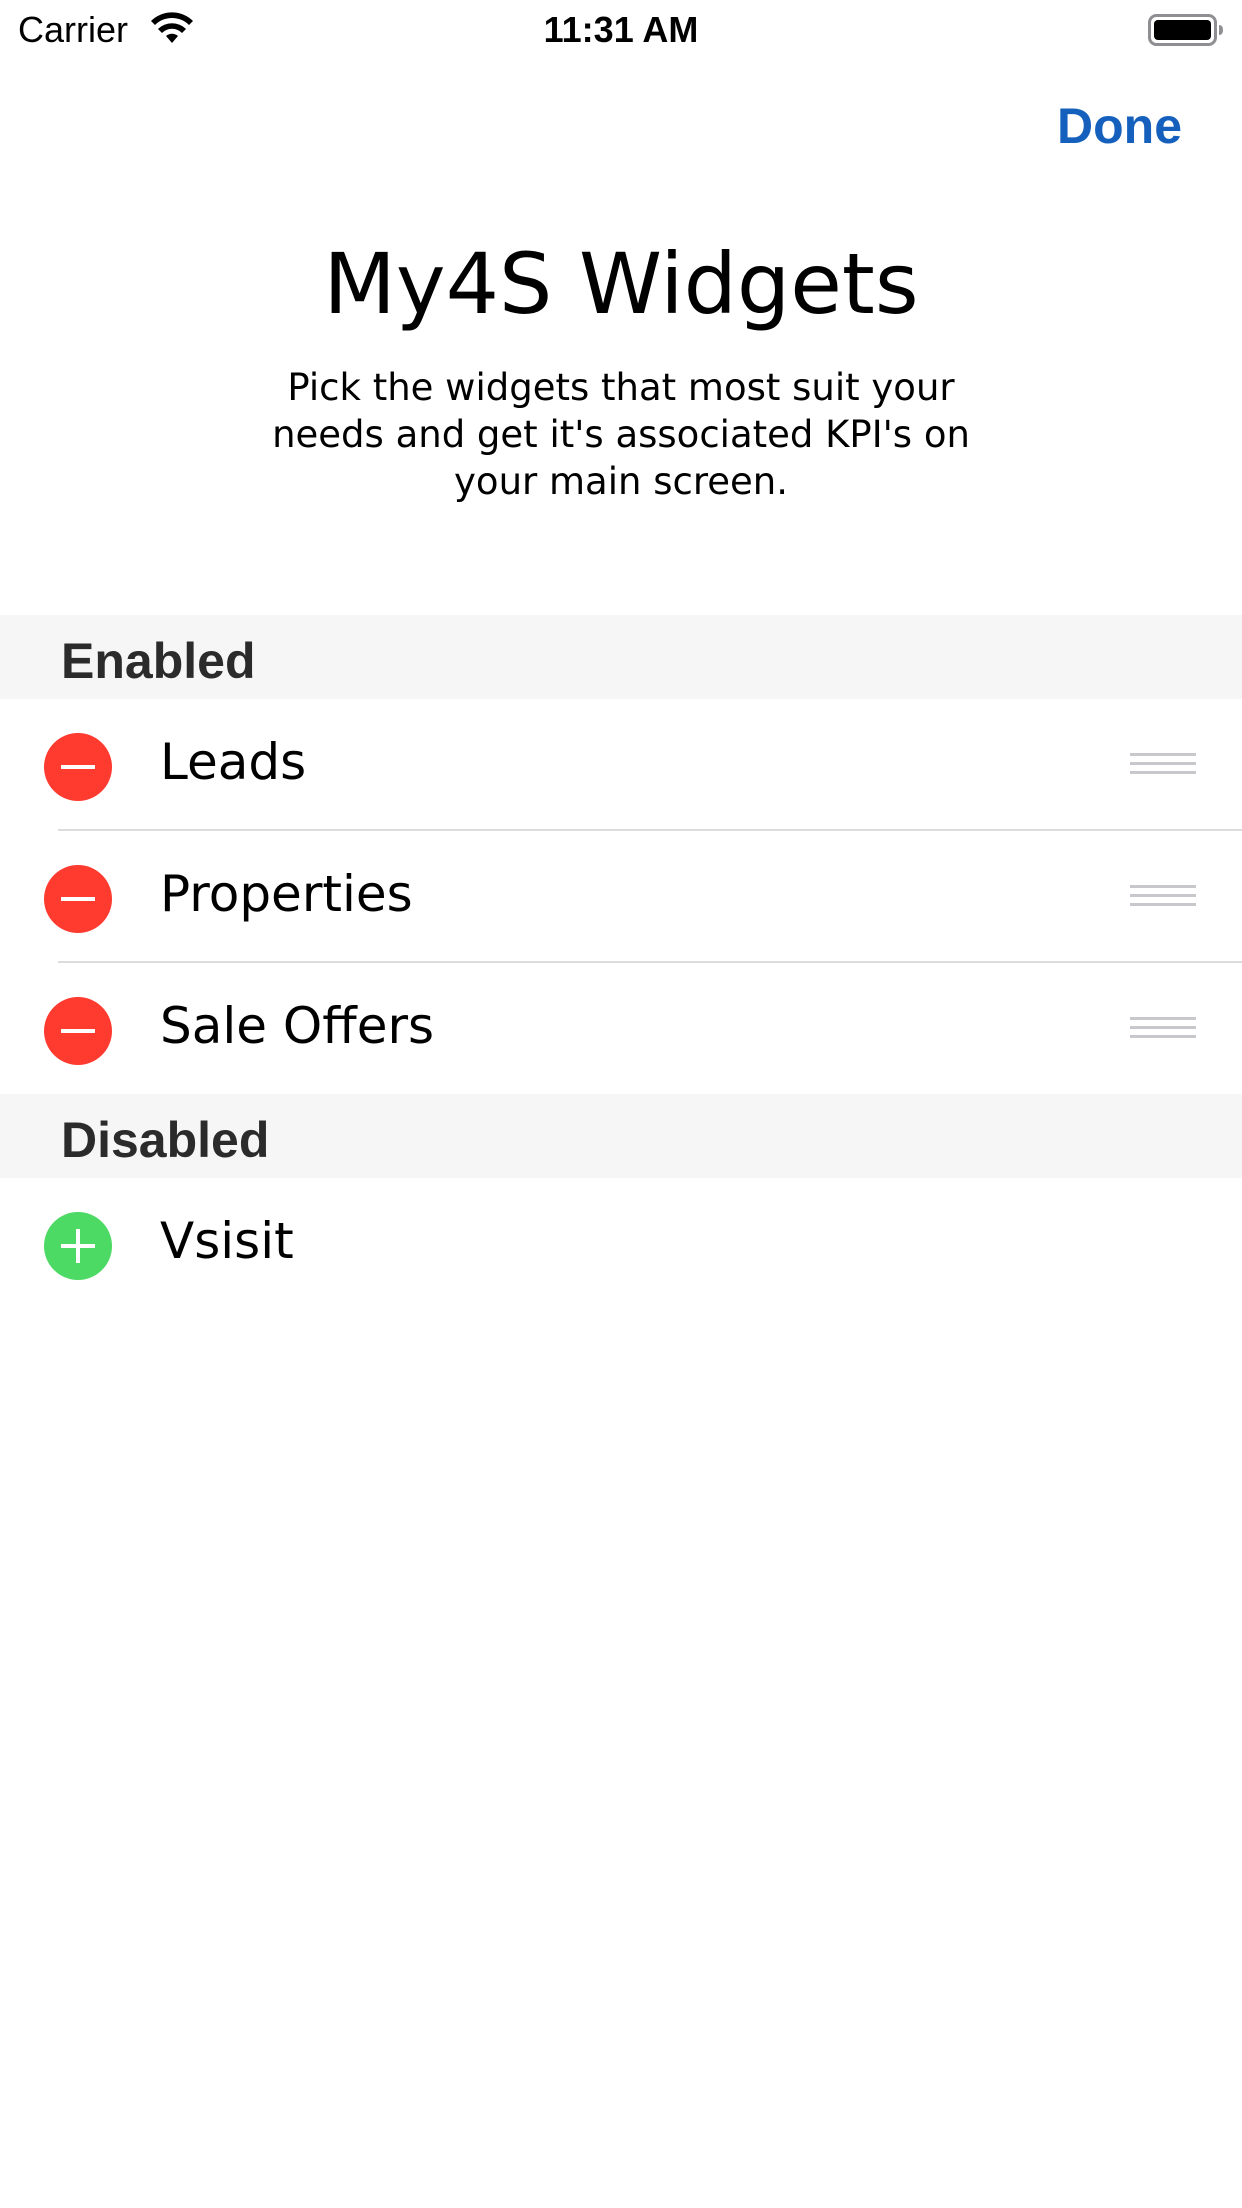 This screenshot has height=2208, width=1242. Describe the element at coordinates (621, 765) in the screenshot. I see `list-item-leads: Leads` at that location.